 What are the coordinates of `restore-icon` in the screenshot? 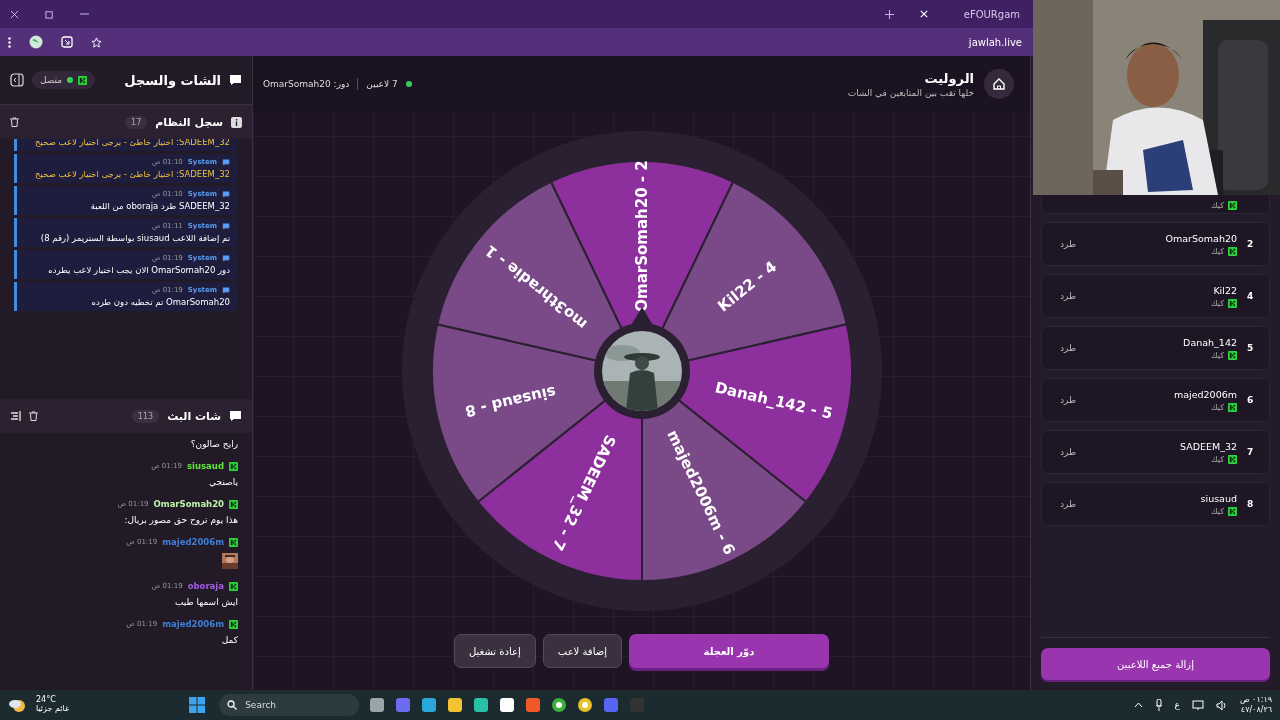 It's located at (49, 14).